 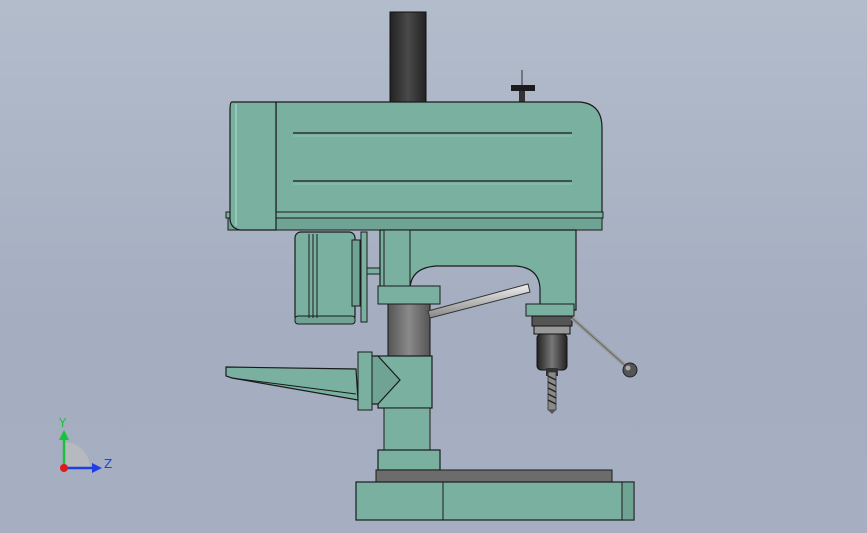 What do you see at coordinates (552, 392) in the screenshot?
I see `drill-bit` at bounding box center [552, 392].